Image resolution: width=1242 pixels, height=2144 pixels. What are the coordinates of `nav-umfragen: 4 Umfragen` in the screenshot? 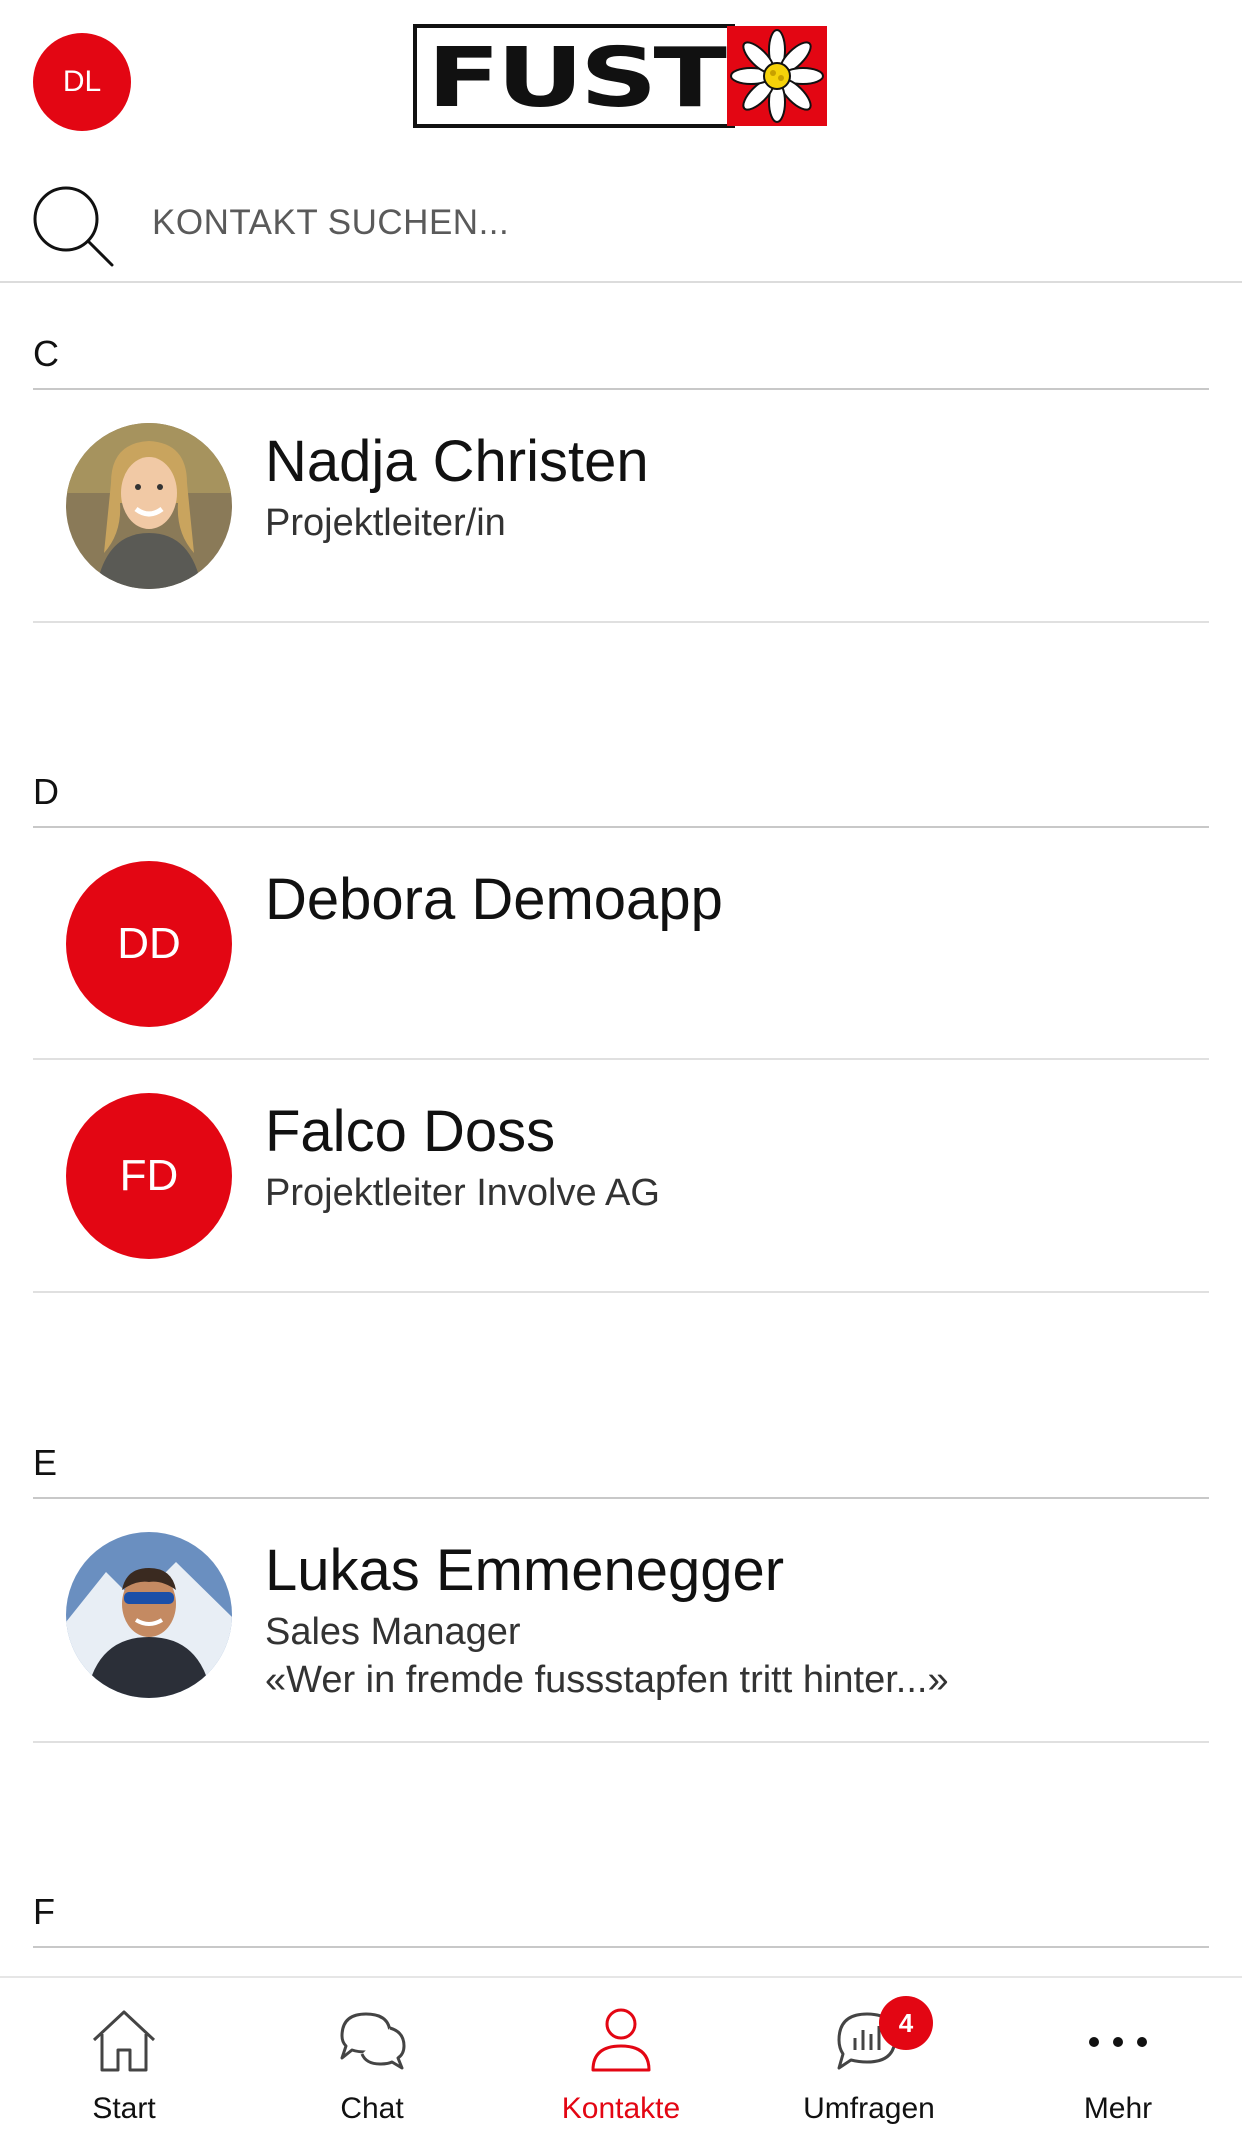 It's located at (869, 2061).